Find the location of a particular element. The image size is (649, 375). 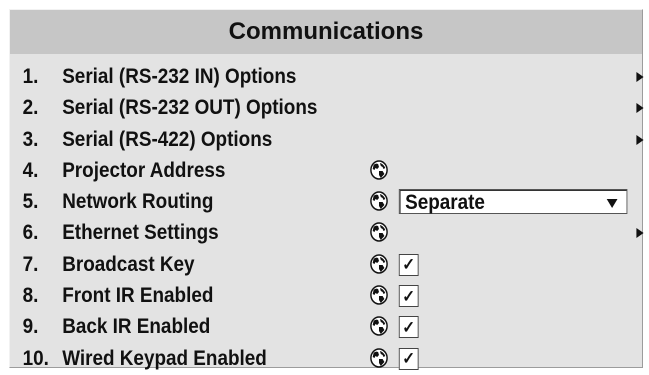

front-ir-enabled-checkbox: ✓ is located at coordinates (408, 296).